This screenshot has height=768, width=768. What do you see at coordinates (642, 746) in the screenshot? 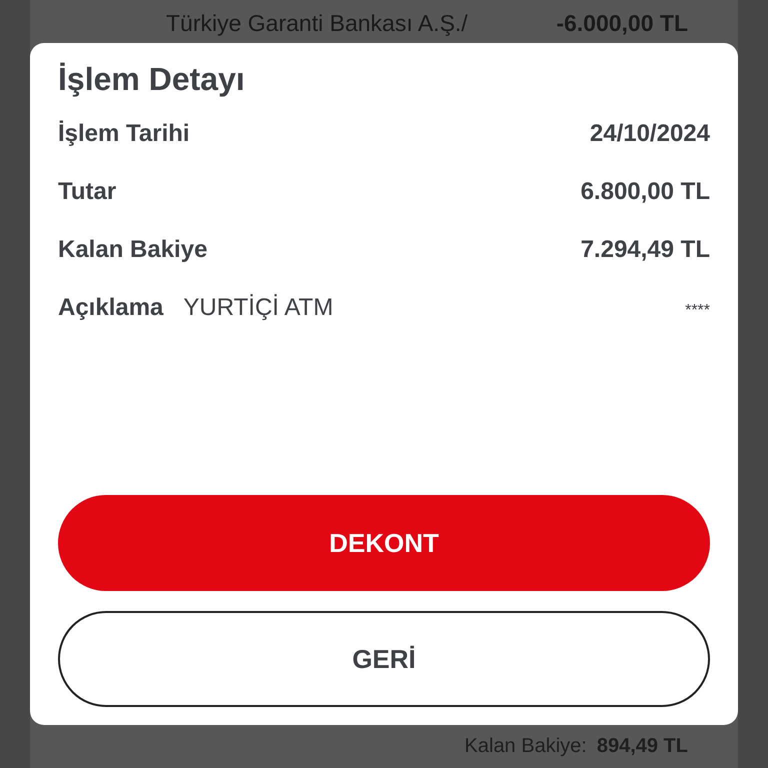
I see `balance-value: 894,49 TL` at bounding box center [642, 746].